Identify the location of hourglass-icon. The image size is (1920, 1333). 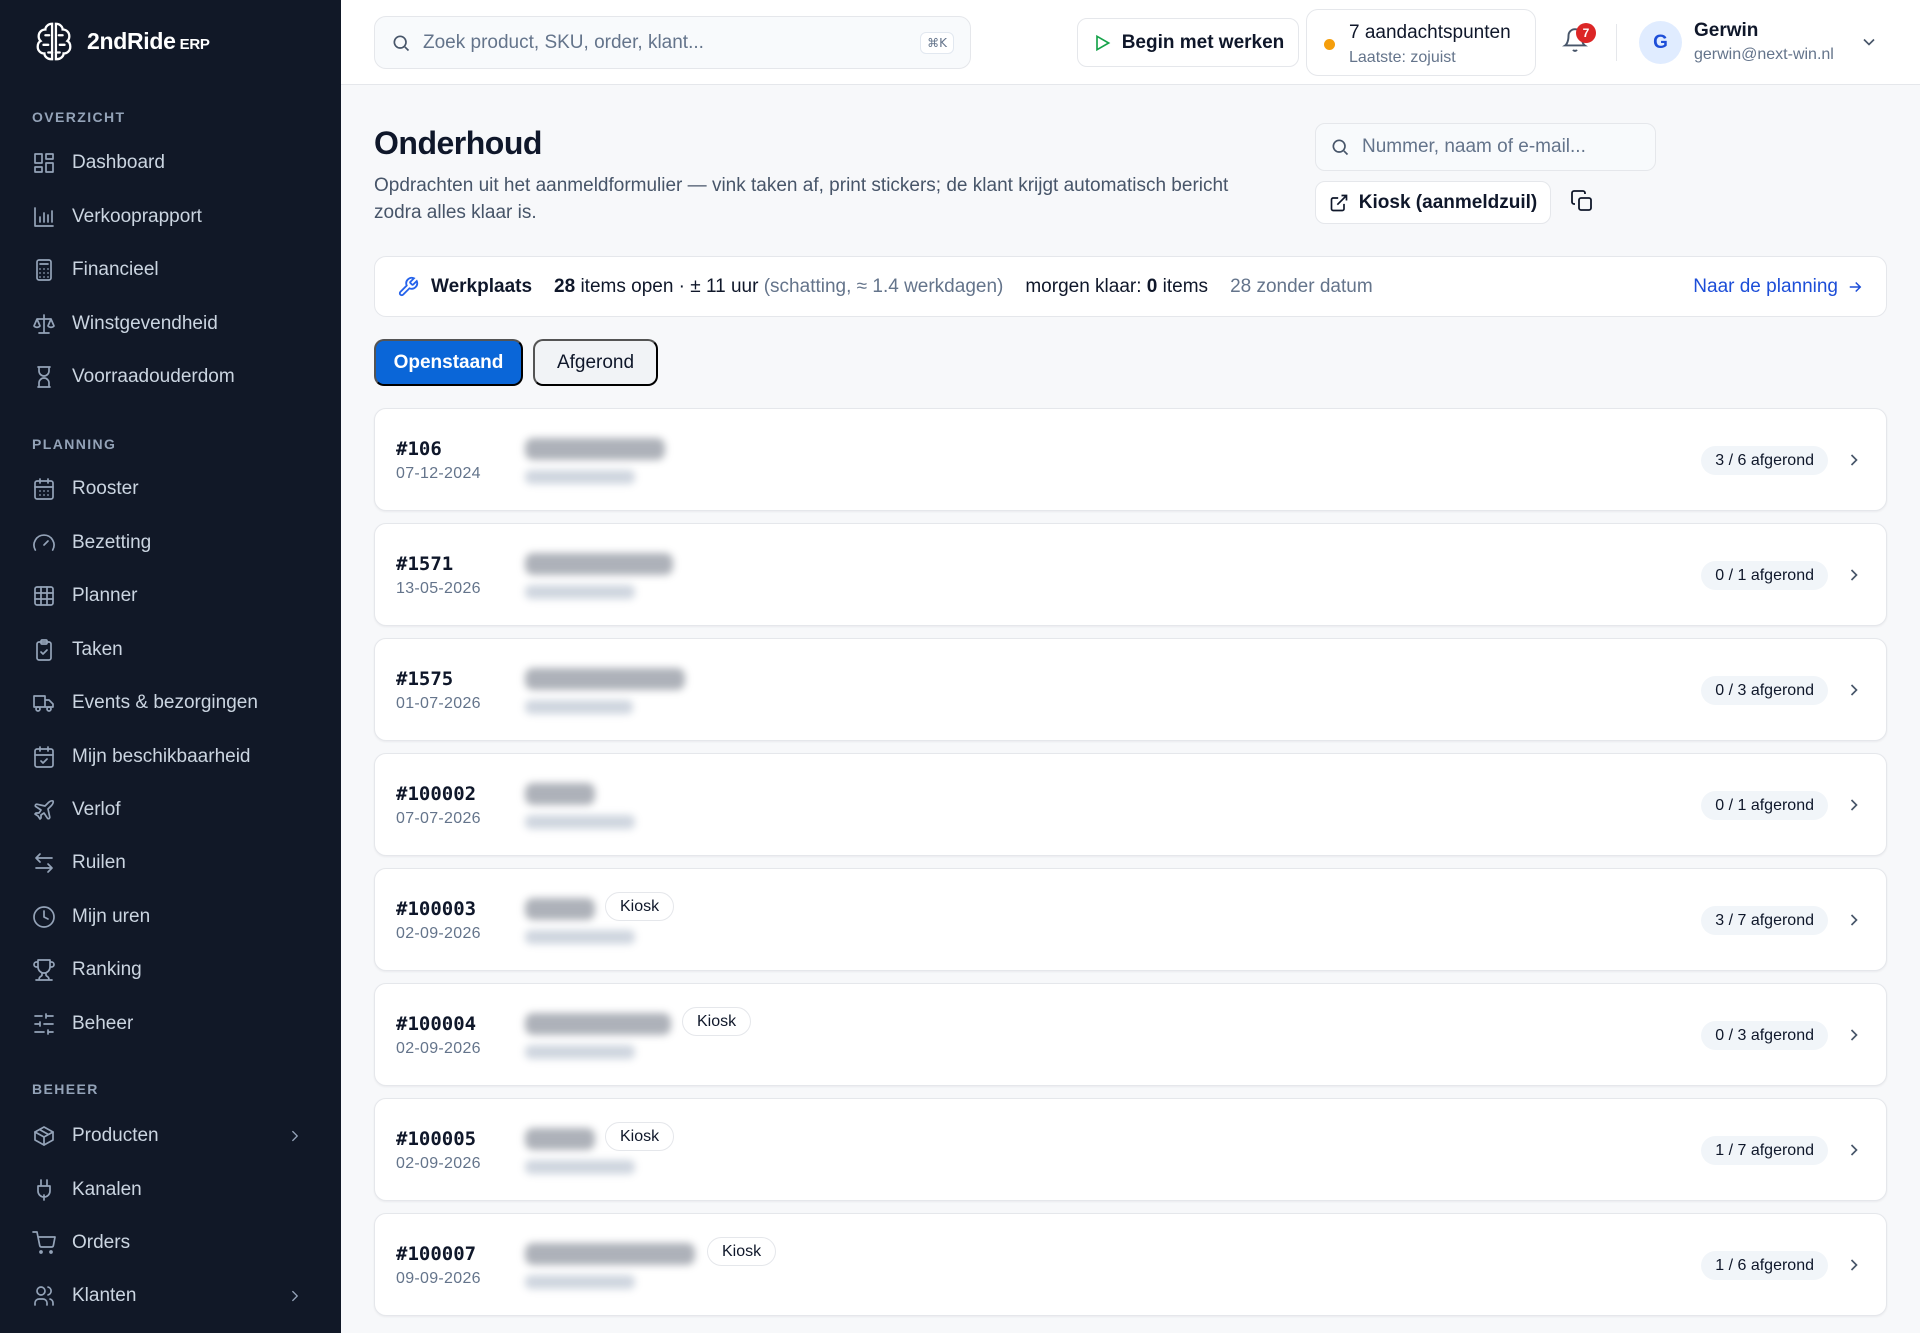
(44, 377).